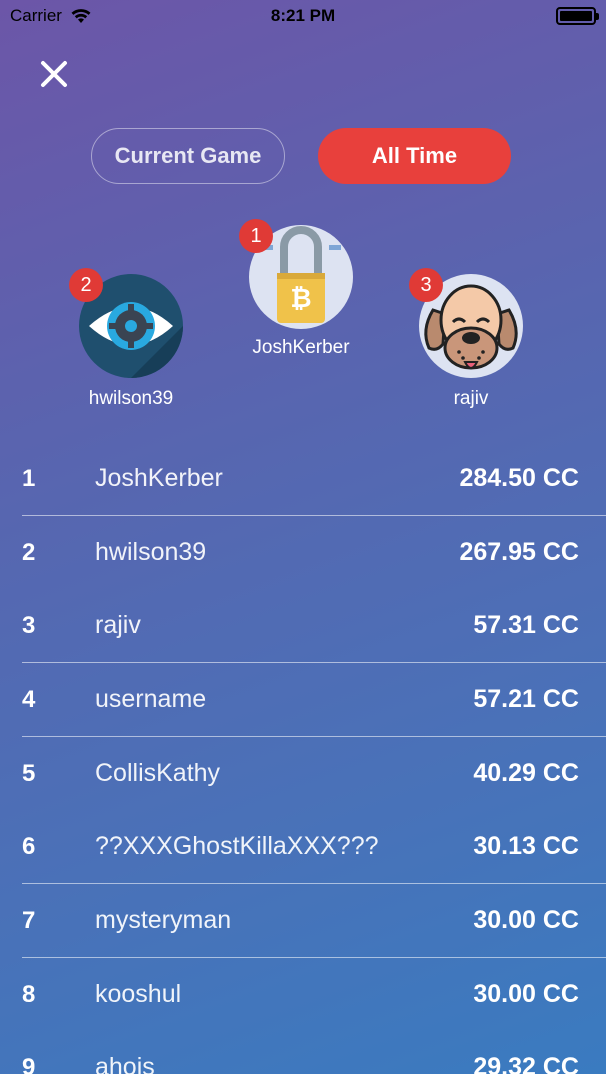  Describe the element at coordinates (29, 625) in the screenshot. I see `row-rank: 3` at that location.